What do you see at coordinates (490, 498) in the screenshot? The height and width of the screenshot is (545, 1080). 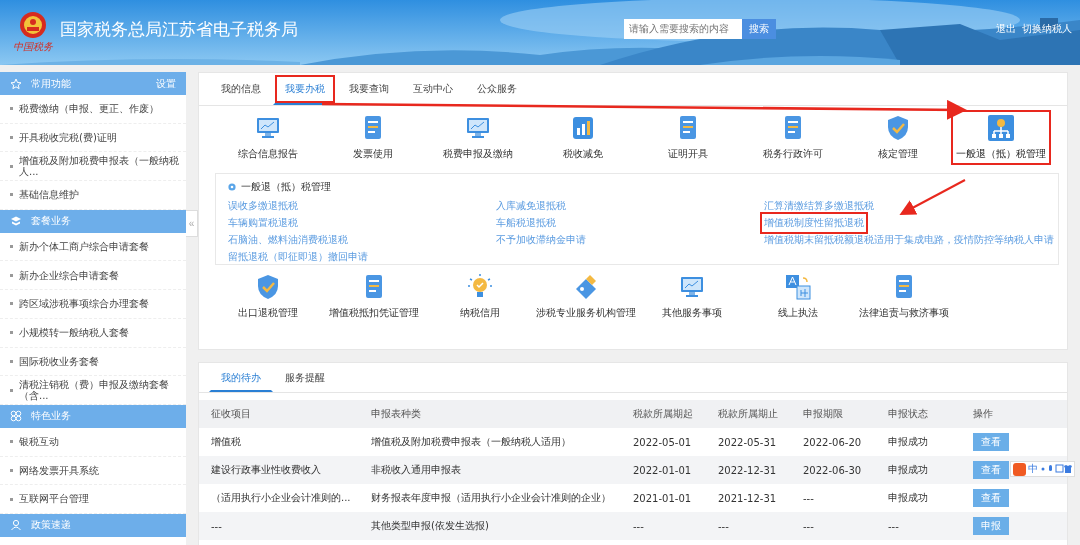 I see `table-cell: 财务报表年度申报（适用执行小企业会计准则的企业）` at bounding box center [490, 498].